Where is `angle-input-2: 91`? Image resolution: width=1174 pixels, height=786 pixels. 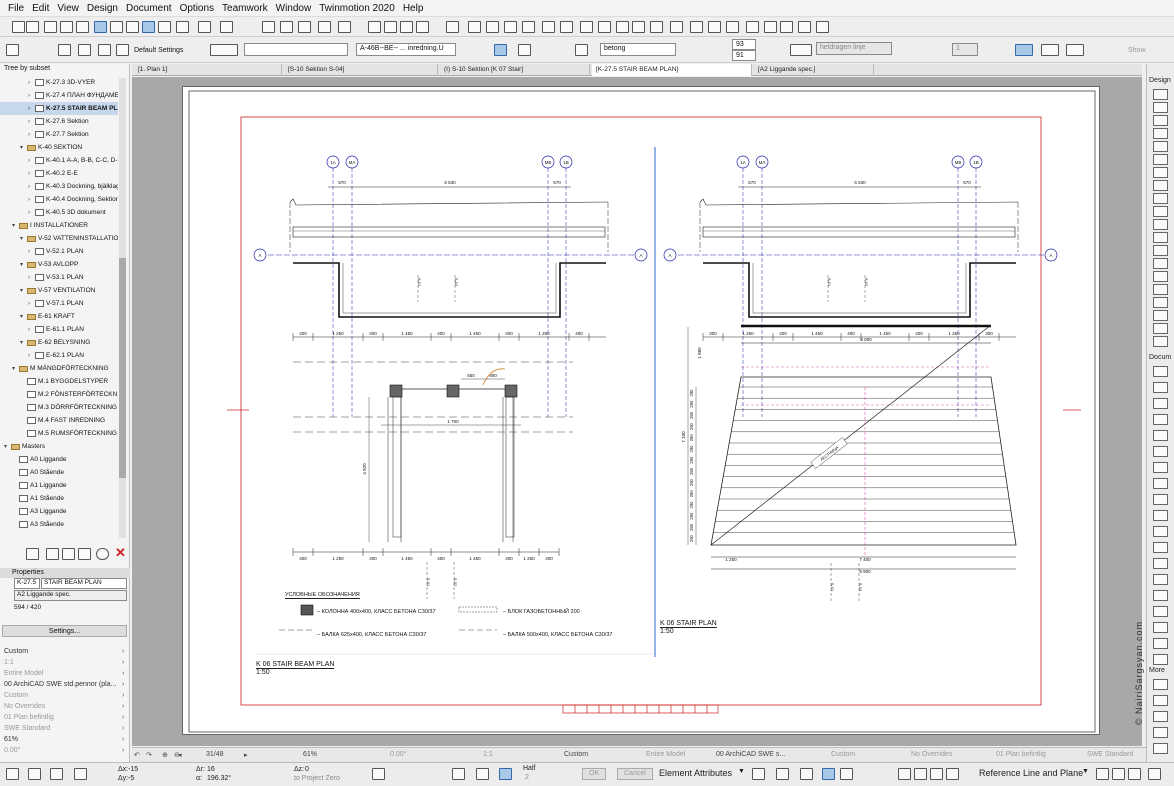 angle-input-2: 91 is located at coordinates (744, 55).